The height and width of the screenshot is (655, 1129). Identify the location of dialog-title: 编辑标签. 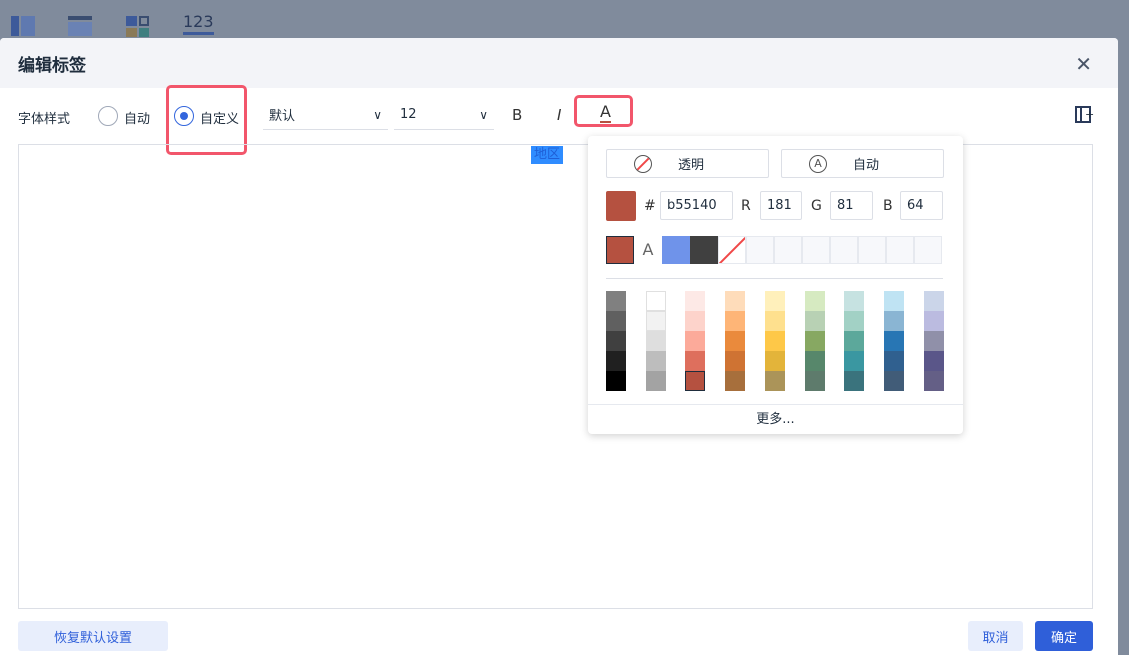
(559, 63).